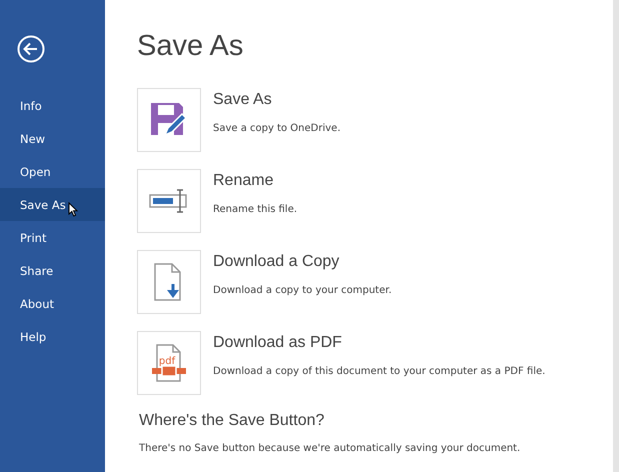  What do you see at coordinates (52, 138) in the screenshot?
I see `sidebar-item: New` at bounding box center [52, 138].